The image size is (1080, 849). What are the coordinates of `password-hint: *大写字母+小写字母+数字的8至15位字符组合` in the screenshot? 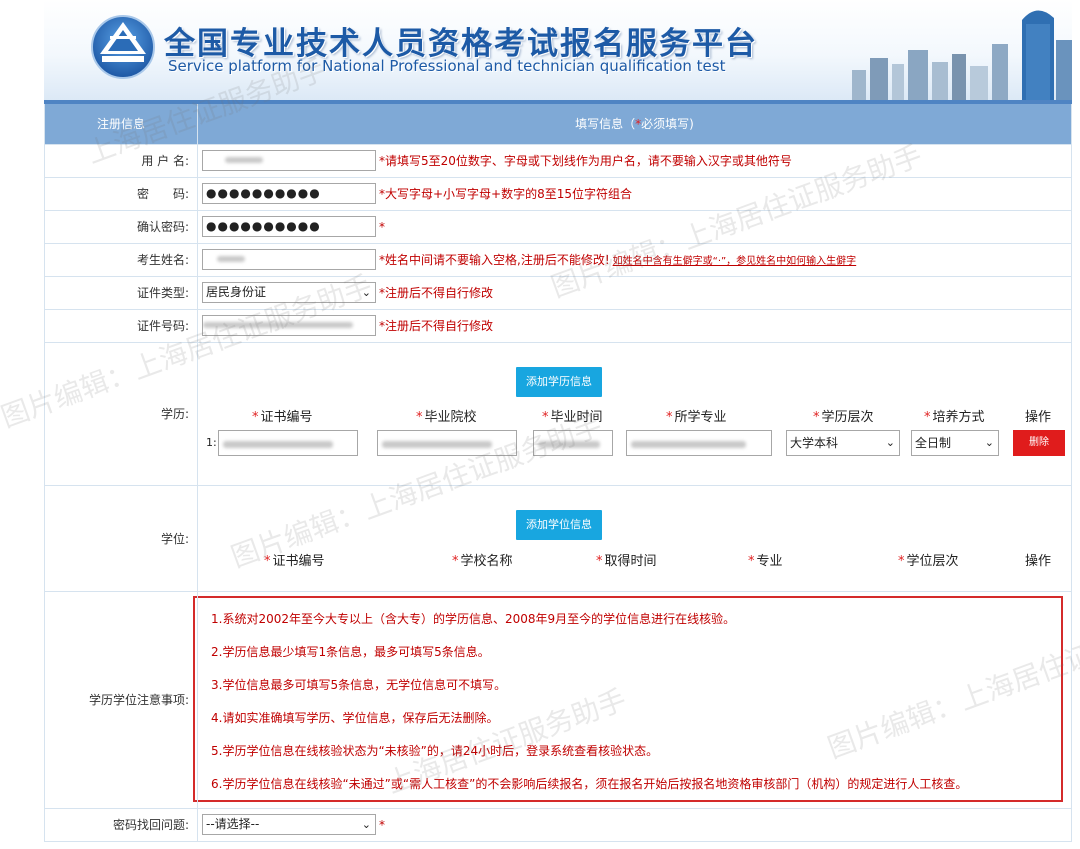 It's located at (506, 194).